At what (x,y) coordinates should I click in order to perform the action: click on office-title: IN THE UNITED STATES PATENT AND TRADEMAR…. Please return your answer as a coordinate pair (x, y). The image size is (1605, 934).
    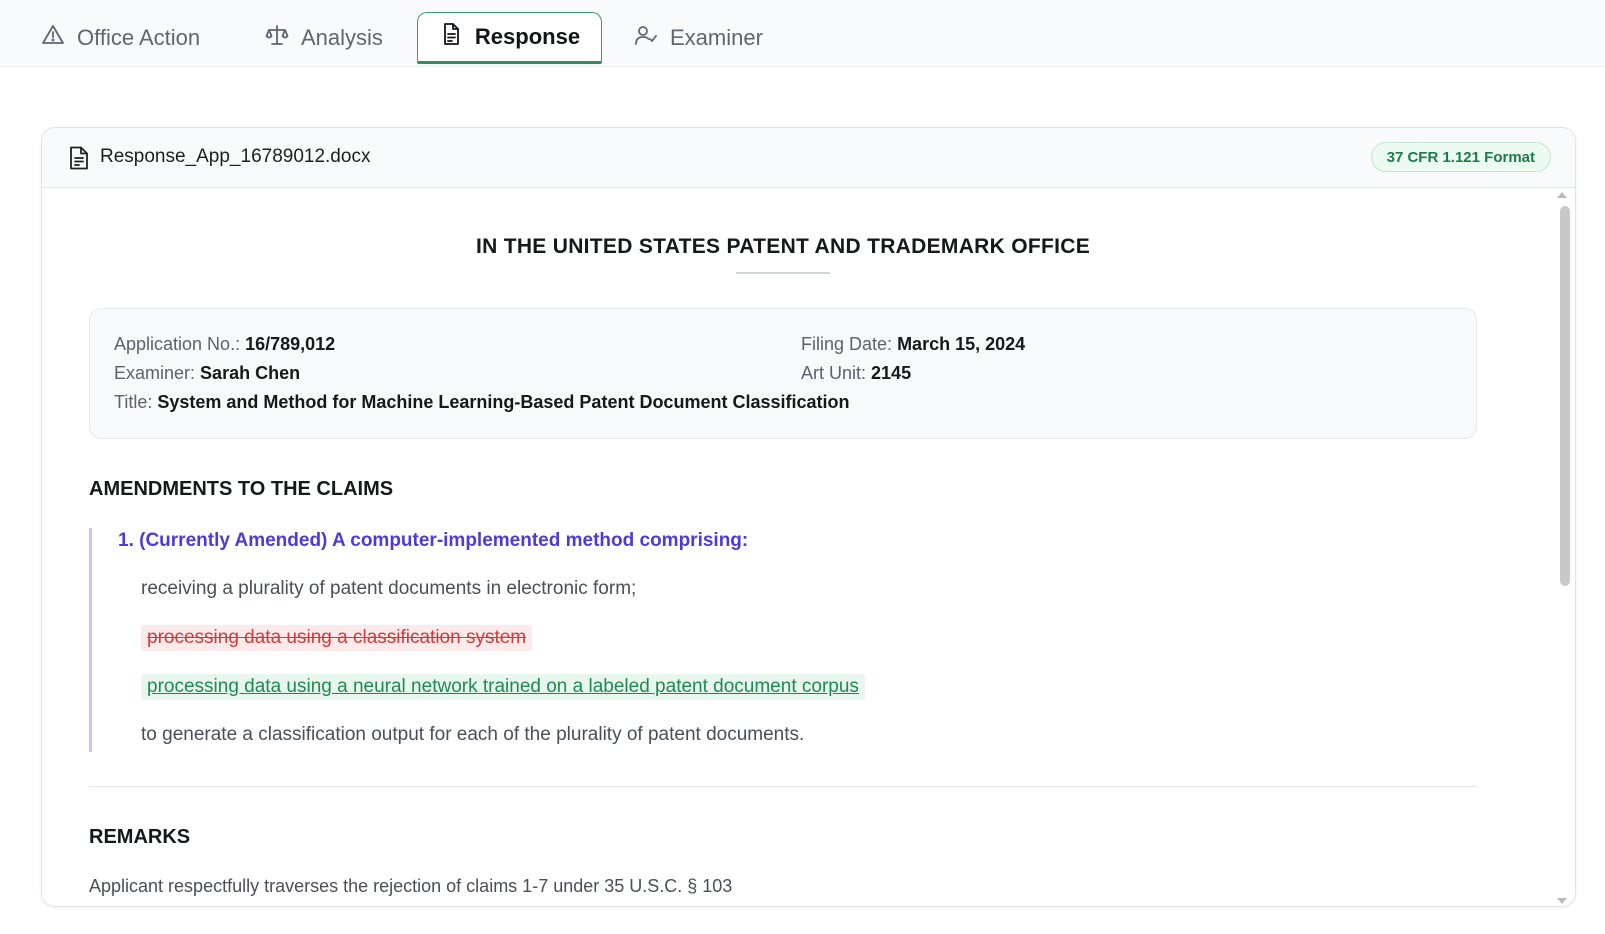
    Looking at the image, I should click on (783, 246).